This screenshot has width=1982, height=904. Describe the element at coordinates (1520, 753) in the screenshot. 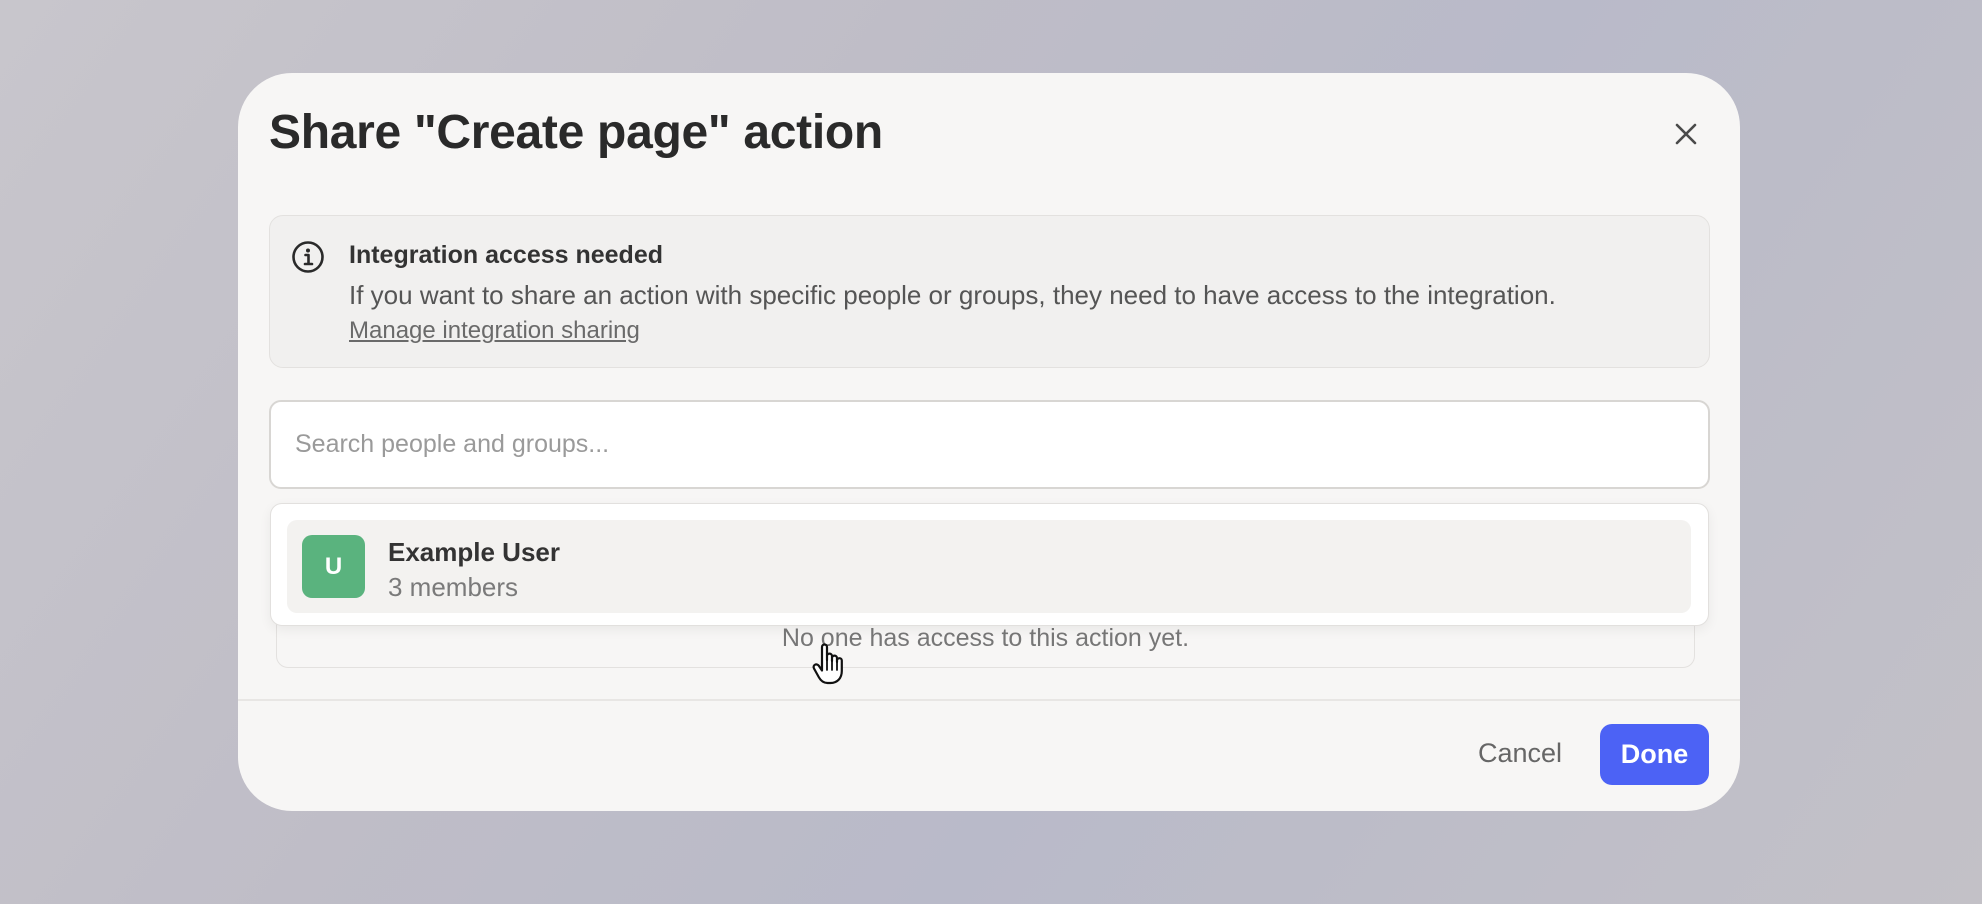

I see `cancel-button: Cancel` at that location.